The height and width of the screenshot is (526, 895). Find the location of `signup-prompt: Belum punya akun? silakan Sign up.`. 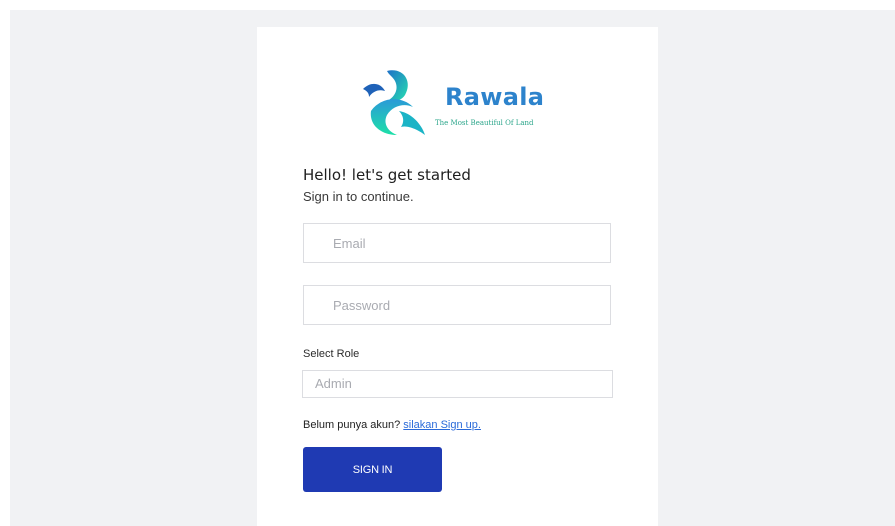

signup-prompt: Belum punya akun? silakan Sign up. is located at coordinates (392, 425).